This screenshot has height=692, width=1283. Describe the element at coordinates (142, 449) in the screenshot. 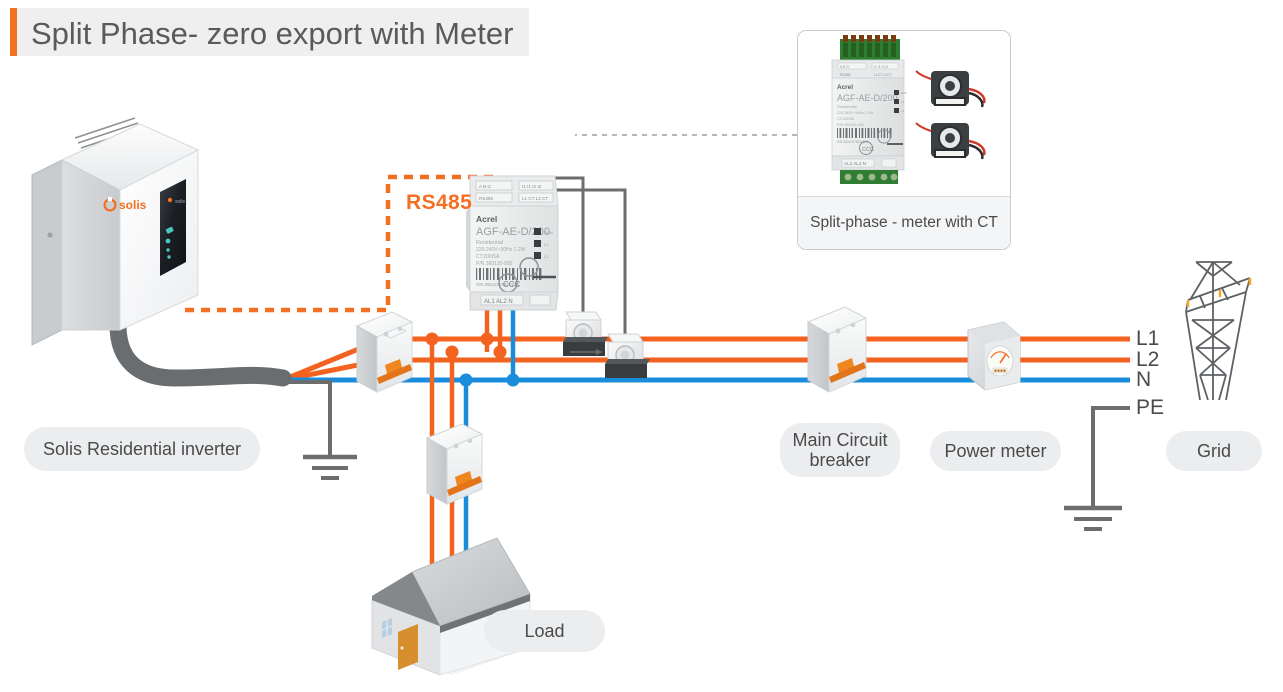

I see `label-solis-inverter: Solis Residential inverter` at that location.